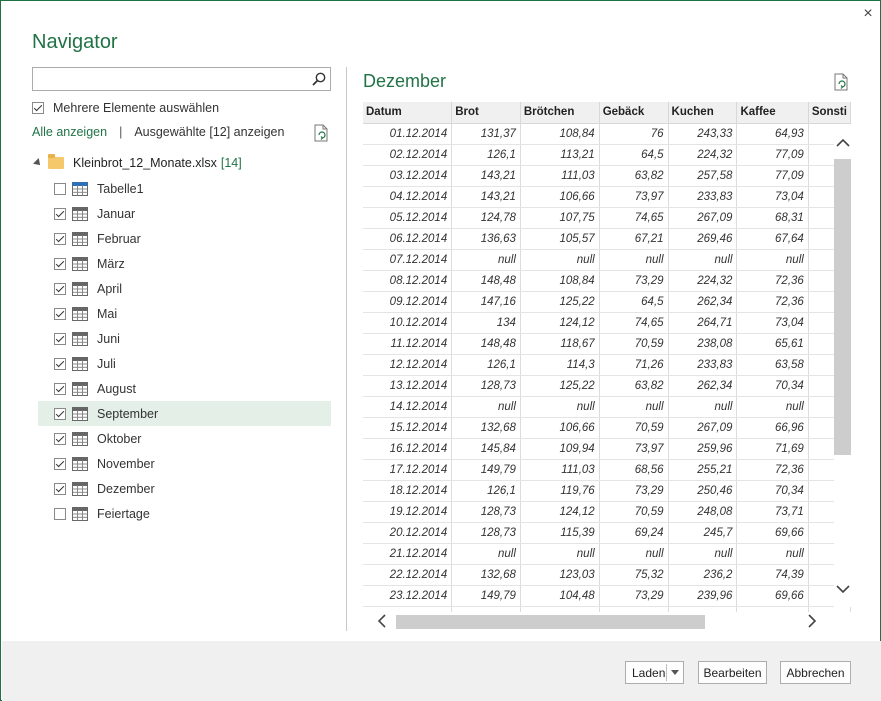 This screenshot has height=701, width=881. I want to click on column-header: Datum, so click(408, 113).